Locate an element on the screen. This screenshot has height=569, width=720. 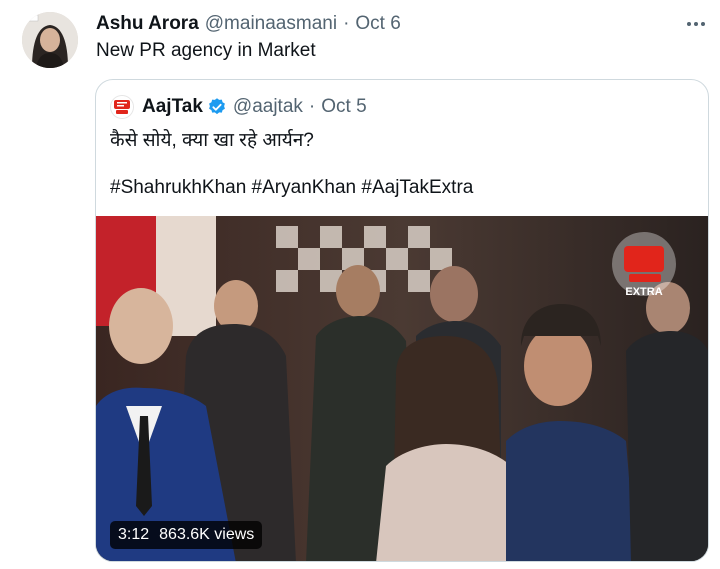
tweet-text: New PR agency in Market is located at coordinates (206, 50).